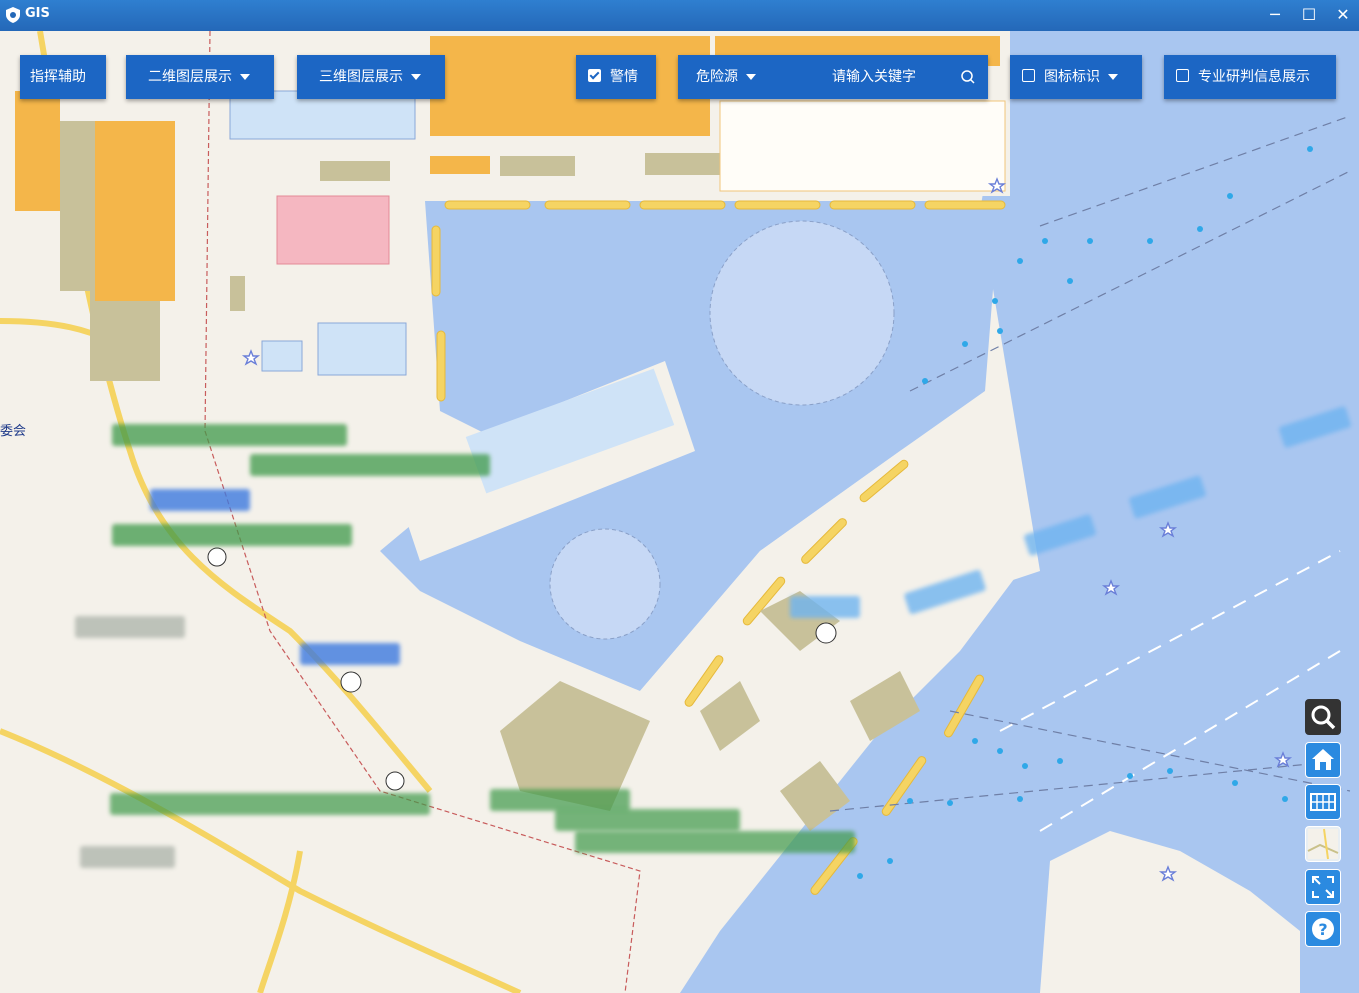 The height and width of the screenshot is (993, 1359). I want to click on window-titlebar: GIS ─ ☐ ✕, so click(679, 15).